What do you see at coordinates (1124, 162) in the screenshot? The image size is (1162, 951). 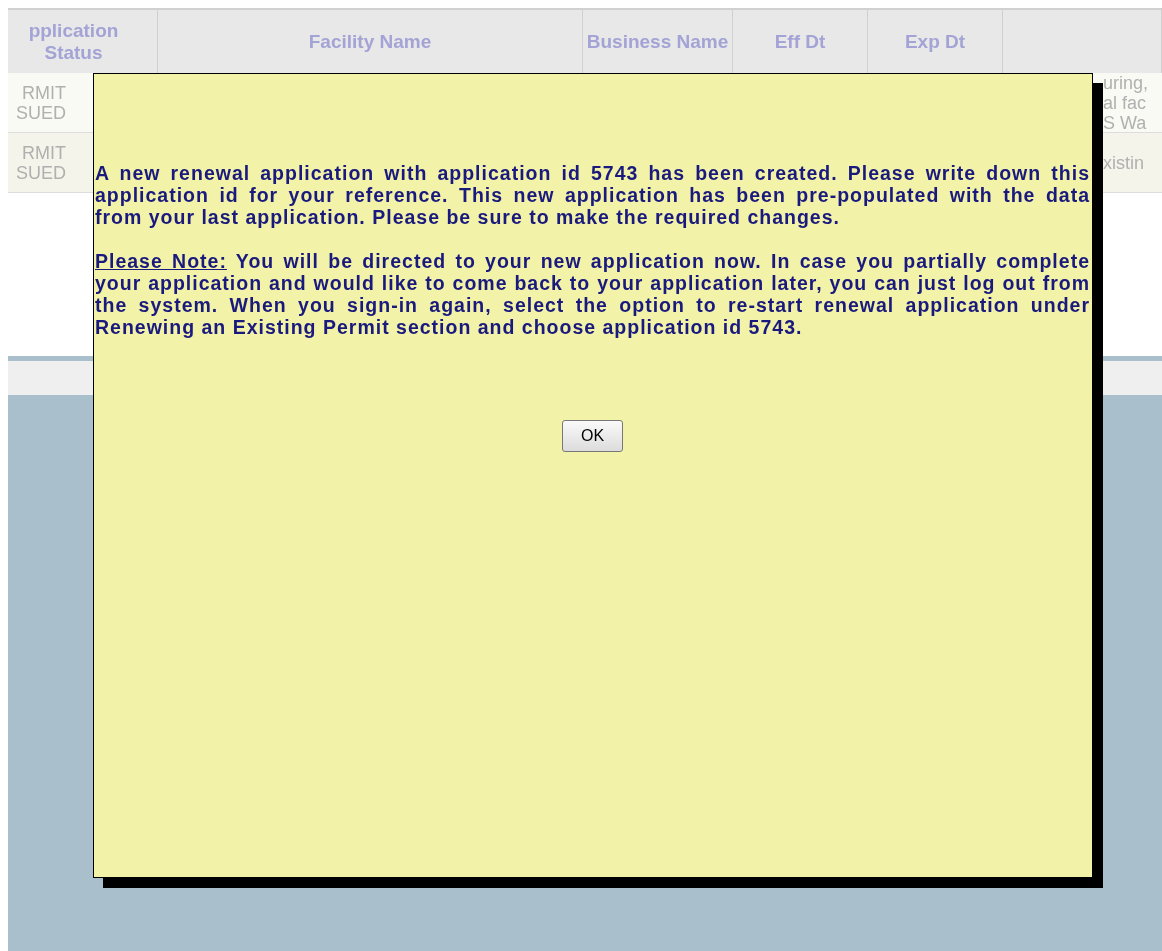 I see `table-cell-text: xistin` at bounding box center [1124, 162].